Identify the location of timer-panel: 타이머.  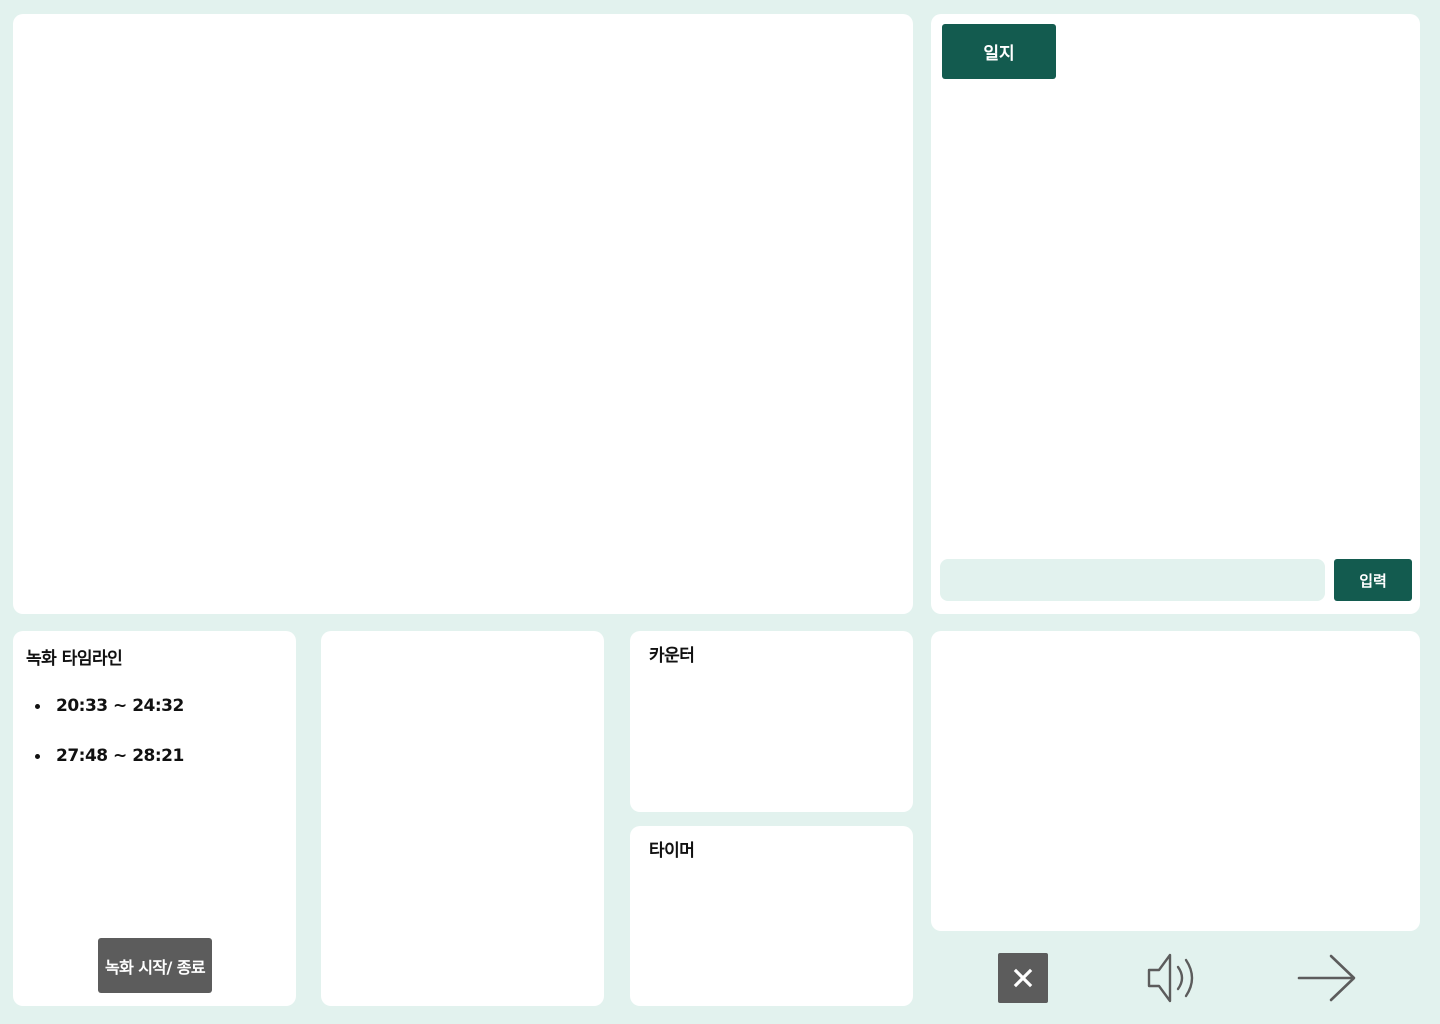
(771, 916).